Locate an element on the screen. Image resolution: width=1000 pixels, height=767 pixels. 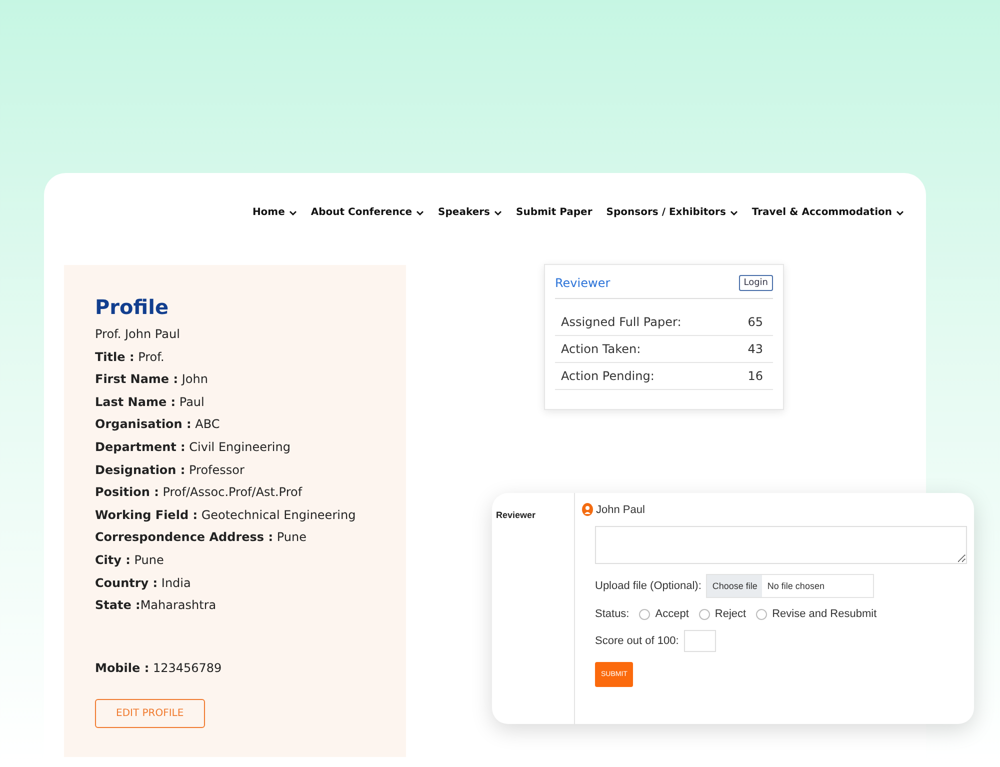
radio-label: Reject is located at coordinates (730, 614).